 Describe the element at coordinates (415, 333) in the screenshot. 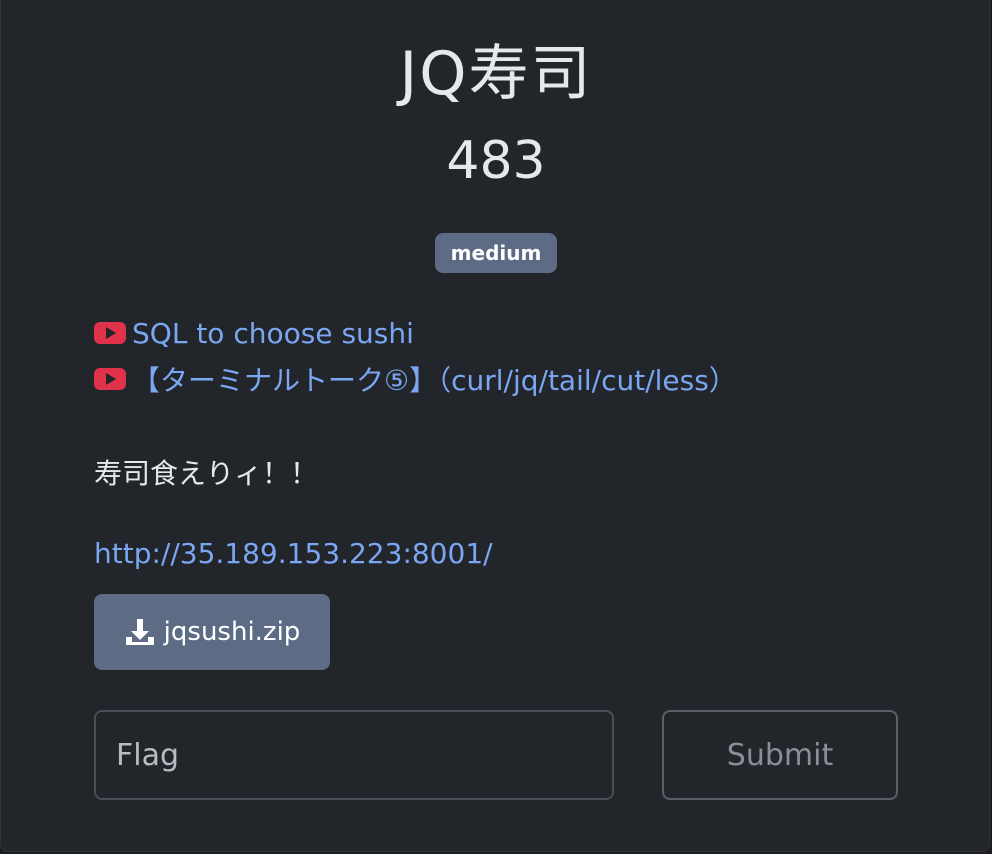

I see `video-link-sql: SQL to choose sushi` at that location.